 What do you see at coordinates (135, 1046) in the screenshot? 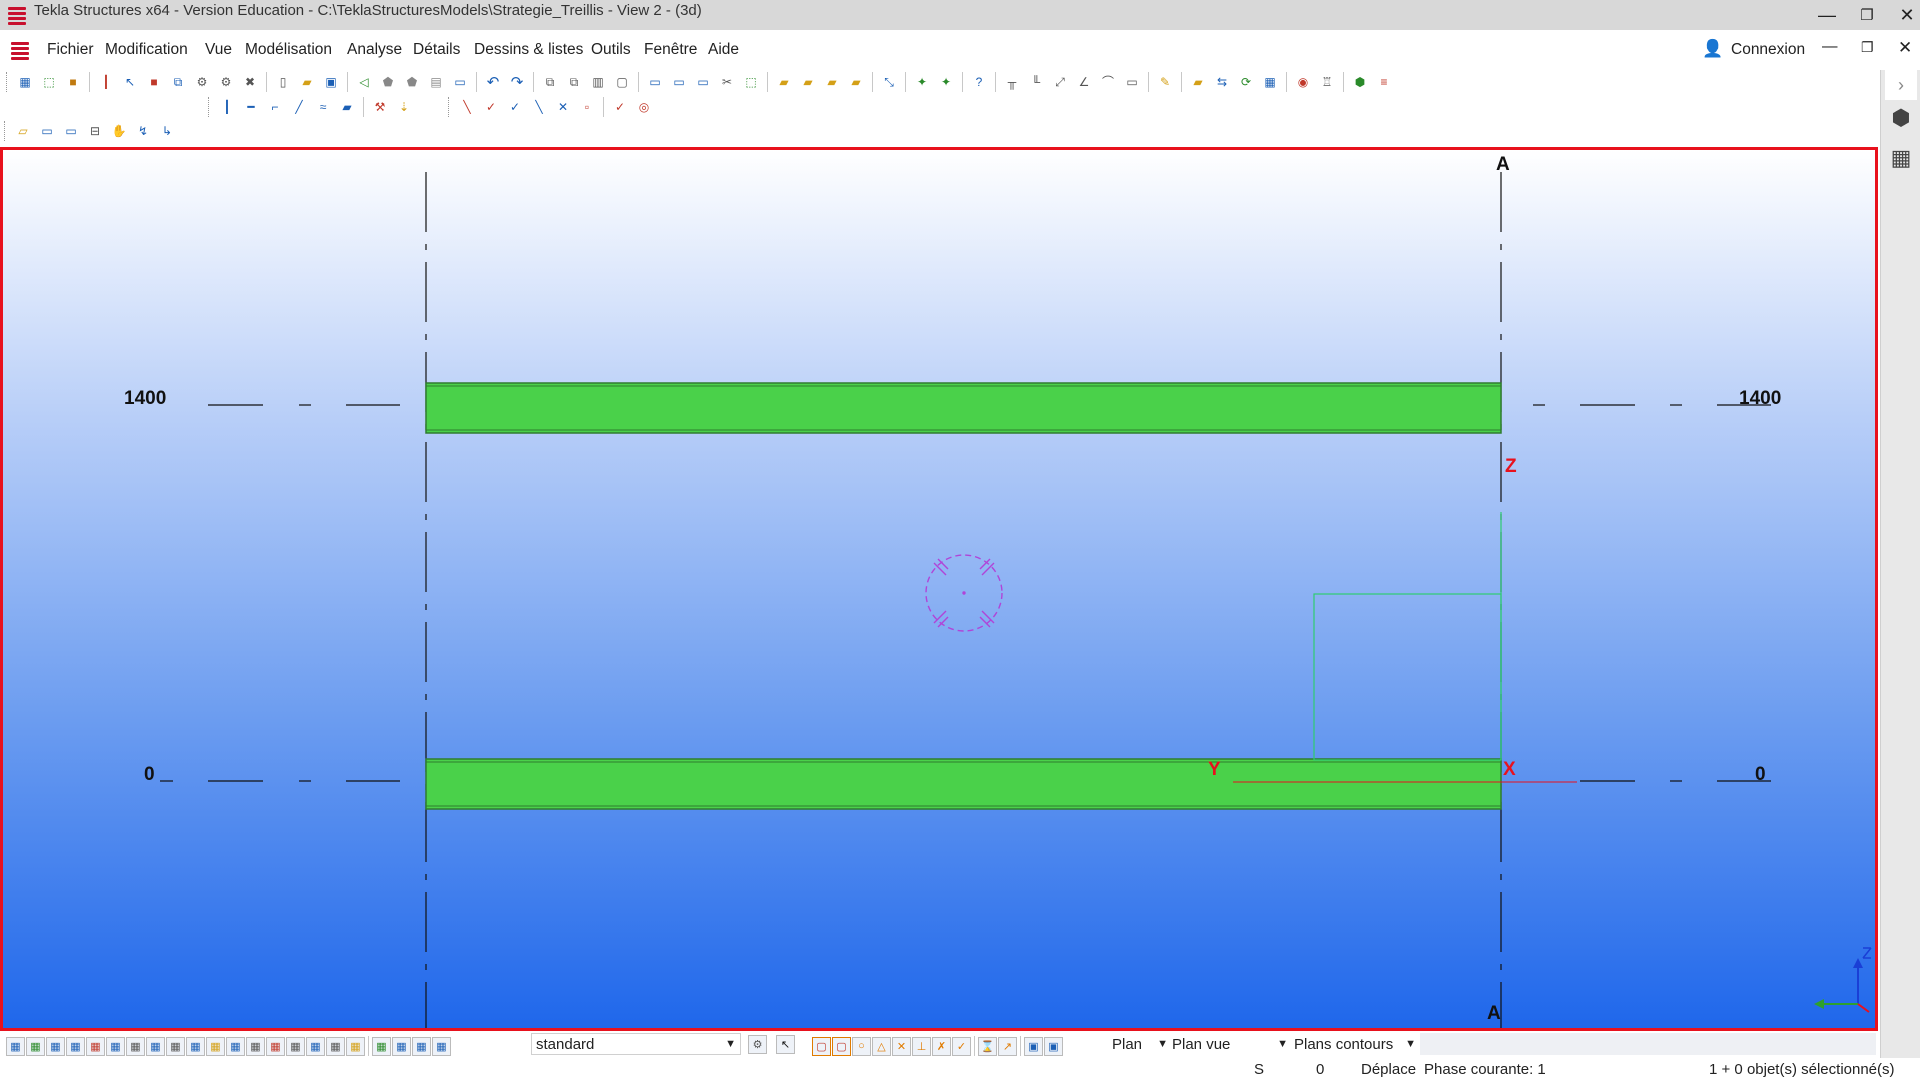
I see `select-cuts-switch-icon: ▦` at bounding box center [135, 1046].